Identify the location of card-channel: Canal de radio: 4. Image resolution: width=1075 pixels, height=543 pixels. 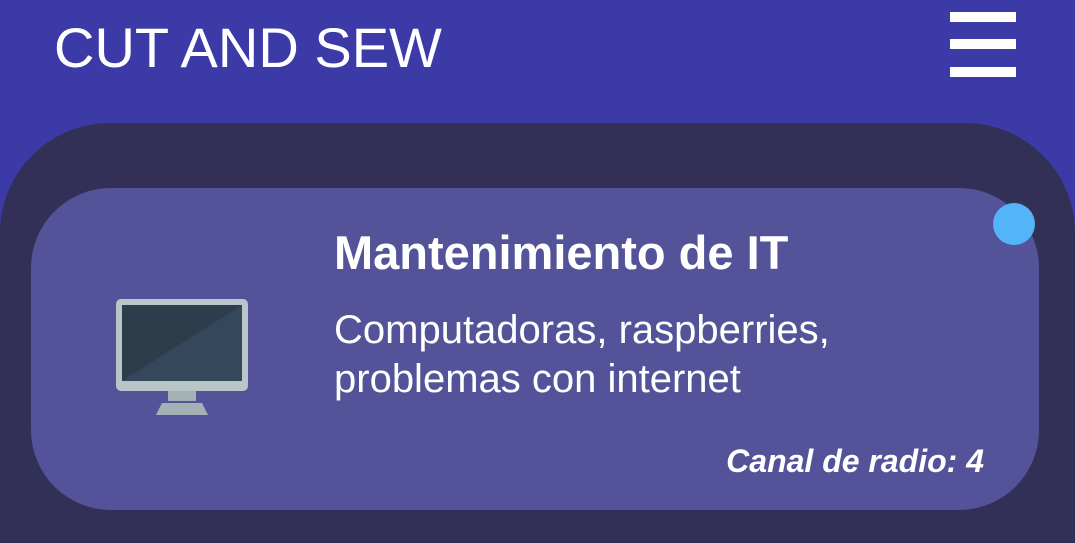
(855, 461).